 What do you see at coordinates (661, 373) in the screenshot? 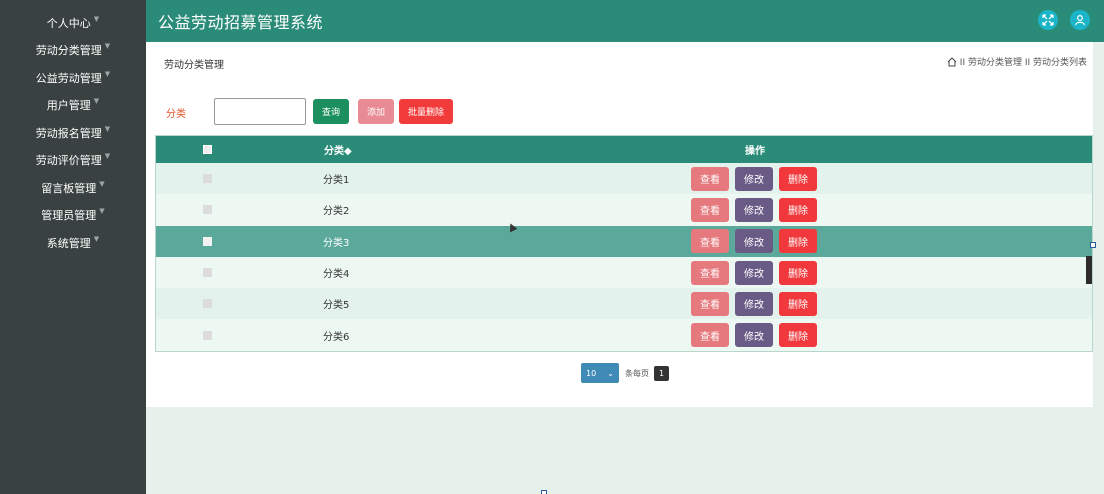
I see `page-number-button: 1` at bounding box center [661, 373].